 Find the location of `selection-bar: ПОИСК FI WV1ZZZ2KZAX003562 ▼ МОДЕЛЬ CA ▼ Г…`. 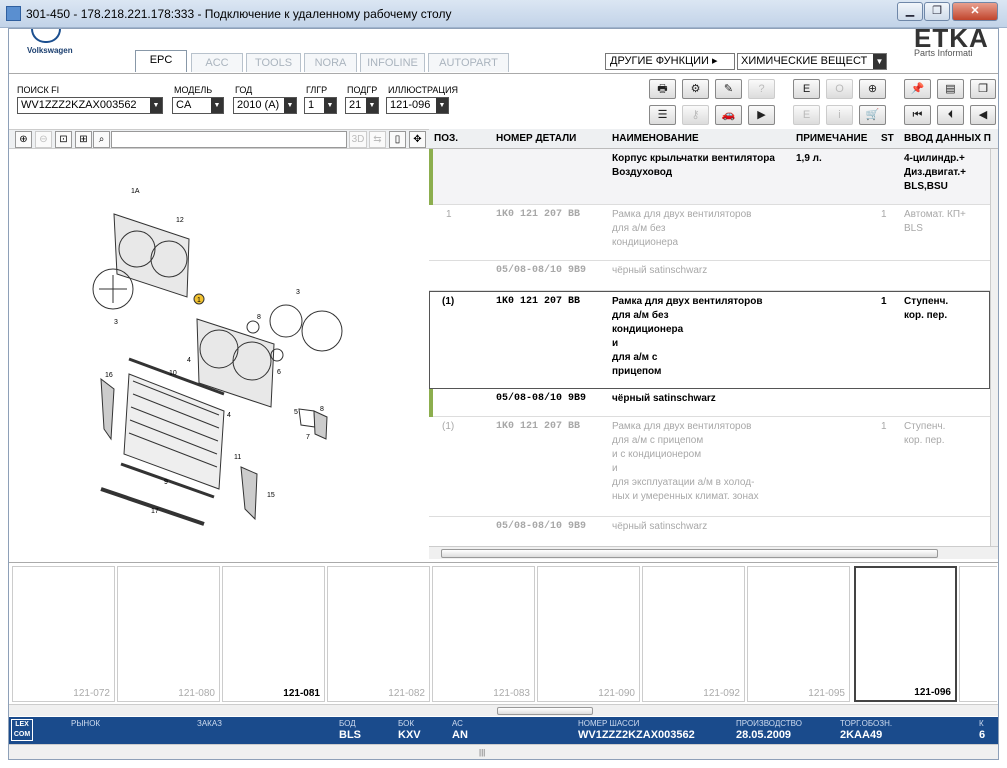

selection-bar: ПОИСК FI WV1ZZZ2KZAX003562 ▼ МОДЕЛЬ CA ▼ Г… is located at coordinates (503, 101).